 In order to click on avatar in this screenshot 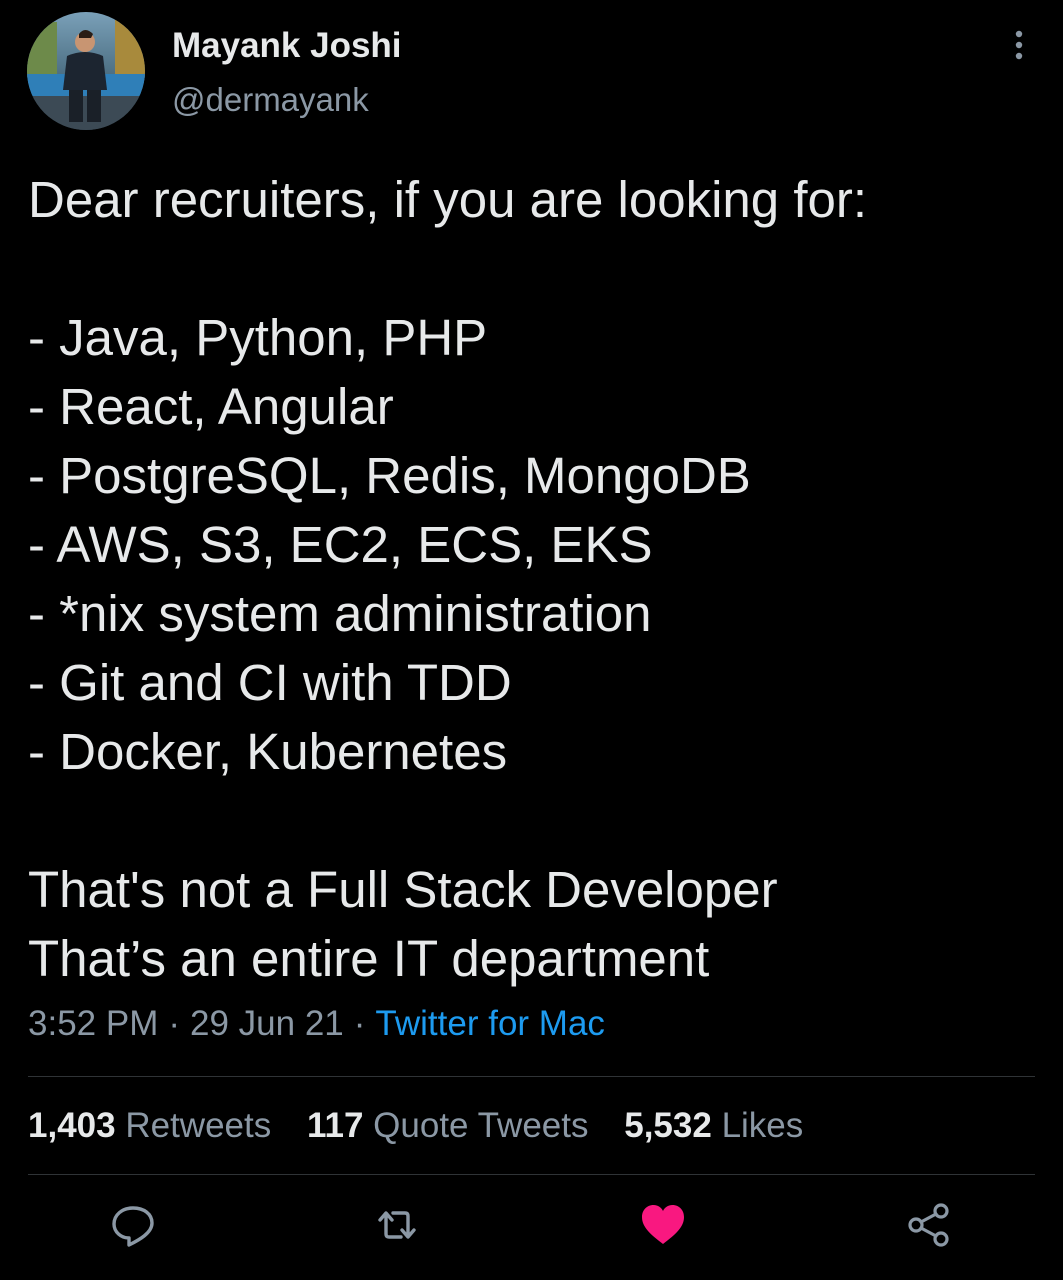, I will do `click(86, 71)`.